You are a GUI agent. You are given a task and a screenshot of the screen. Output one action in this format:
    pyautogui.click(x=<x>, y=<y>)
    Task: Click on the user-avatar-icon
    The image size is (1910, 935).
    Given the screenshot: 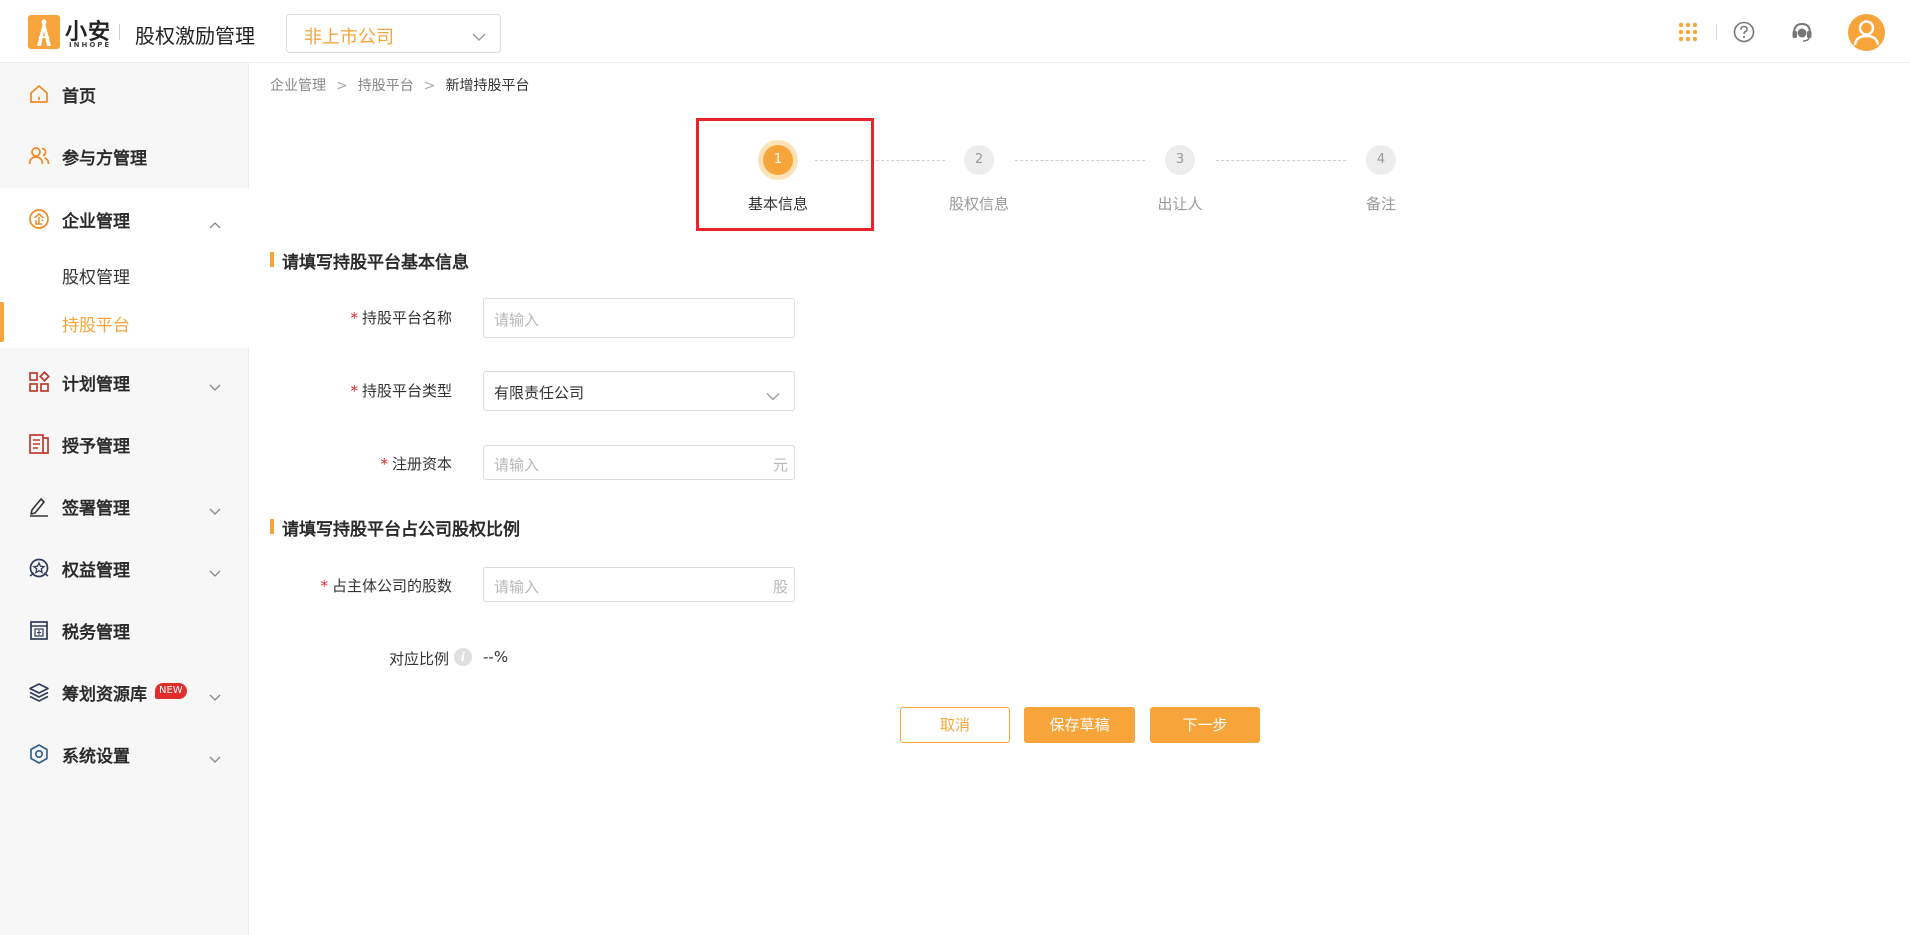 What is the action you would take?
    pyautogui.click(x=1866, y=32)
    